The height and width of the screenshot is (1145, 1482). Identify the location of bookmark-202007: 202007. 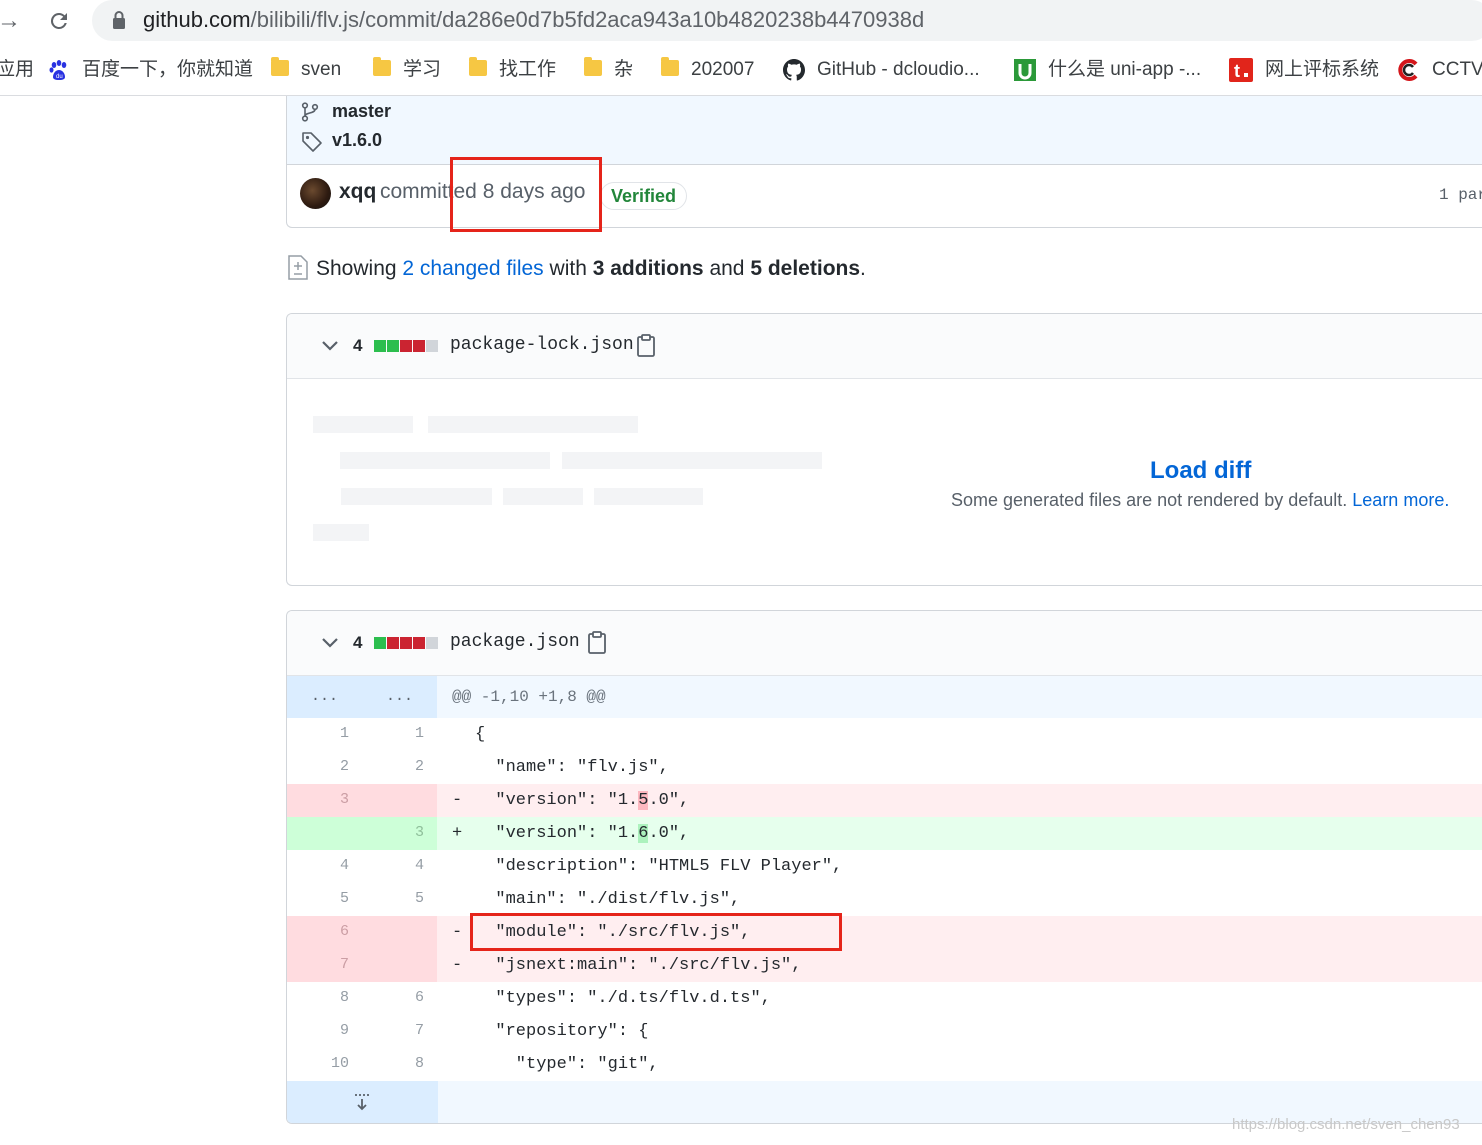
(707, 70).